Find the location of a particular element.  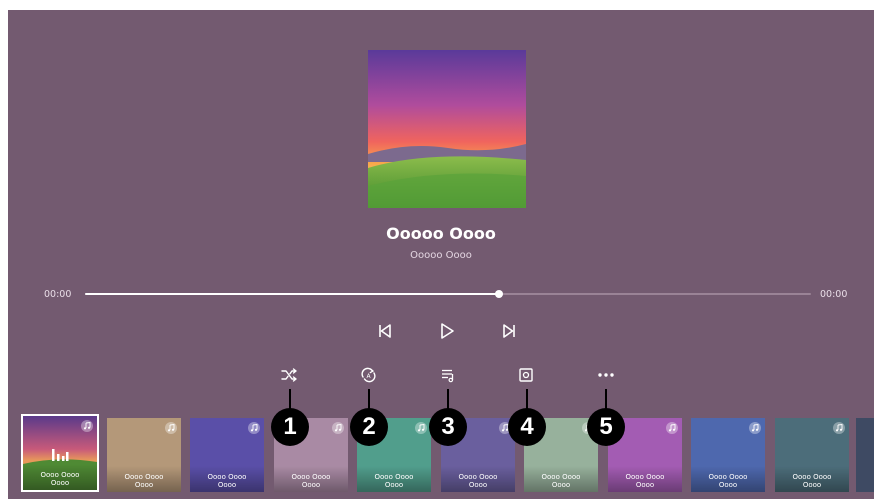

progress-thumb is located at coordinates (498, 294).